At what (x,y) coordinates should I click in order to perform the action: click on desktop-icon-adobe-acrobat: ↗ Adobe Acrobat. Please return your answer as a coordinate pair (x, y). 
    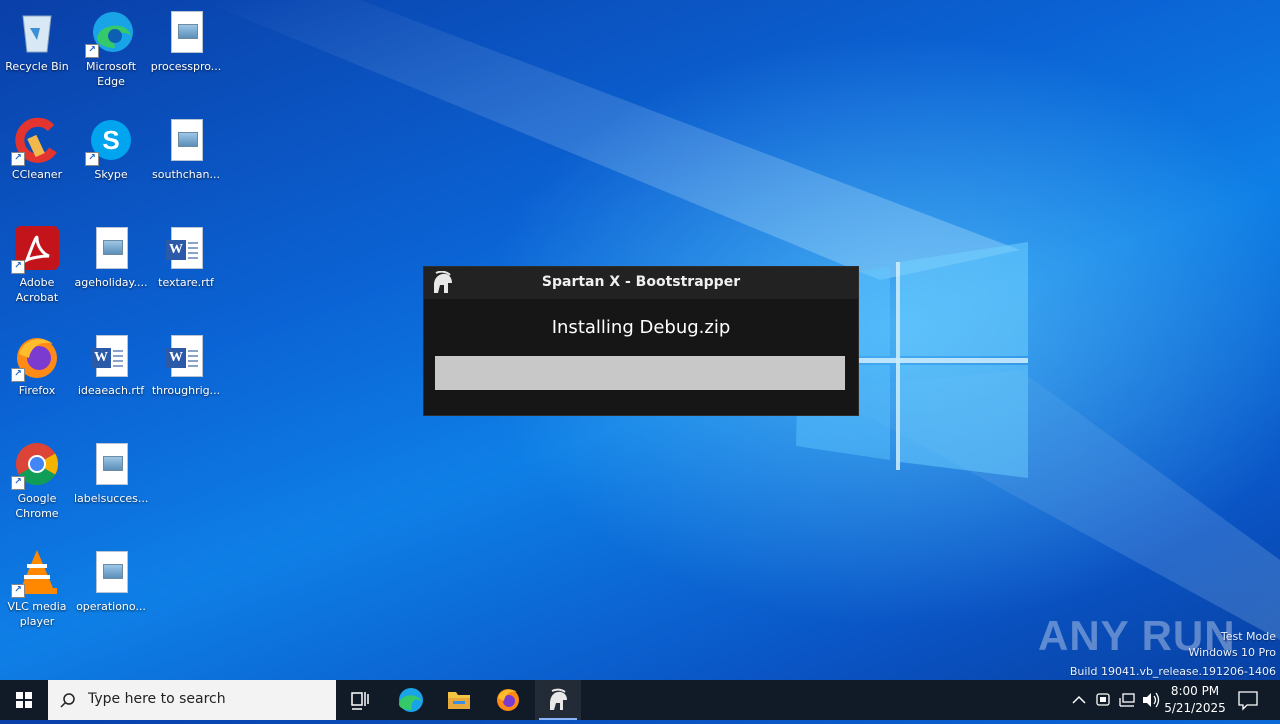
    Looking at the image, I should click on (37, 264).